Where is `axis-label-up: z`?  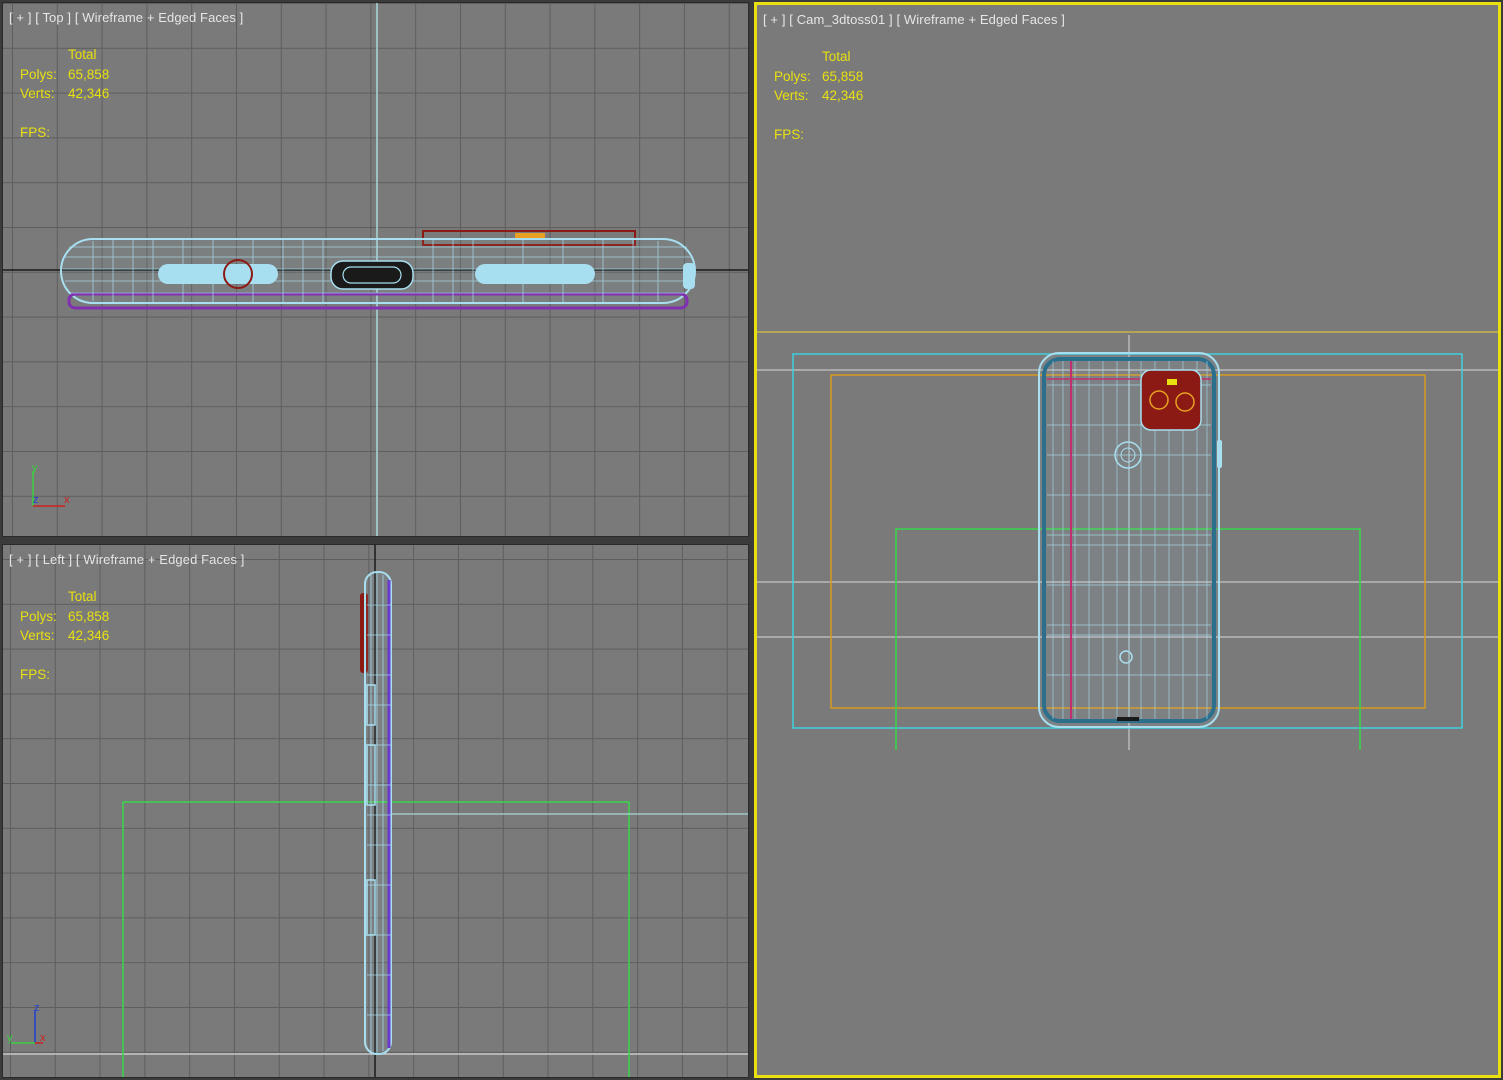
axis-label-up: z is located at coordinates (37, 1008).